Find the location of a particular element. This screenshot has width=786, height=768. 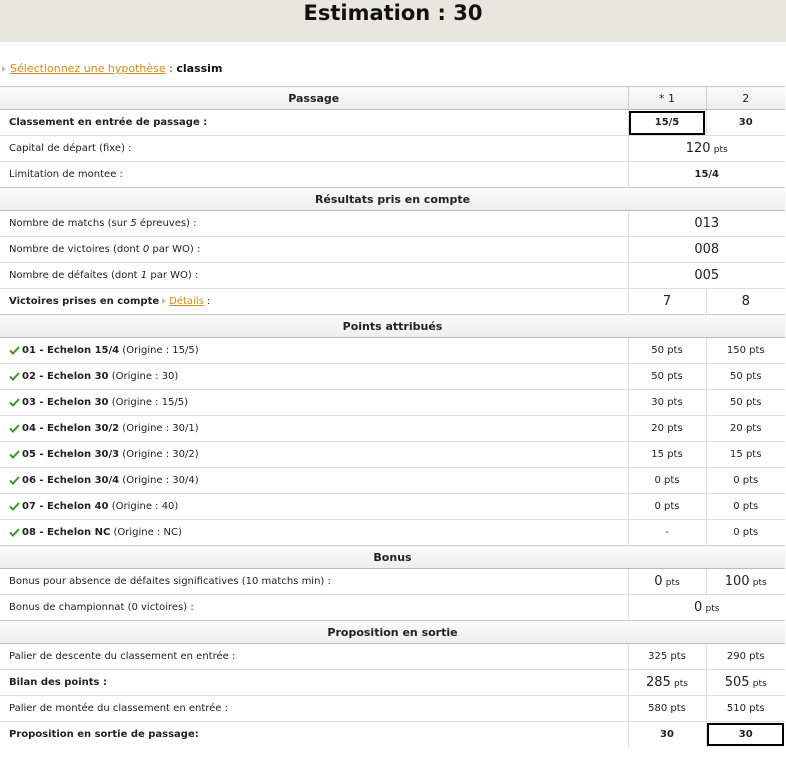

capital-cell: 120 pts is located at coordinates (706, 148).